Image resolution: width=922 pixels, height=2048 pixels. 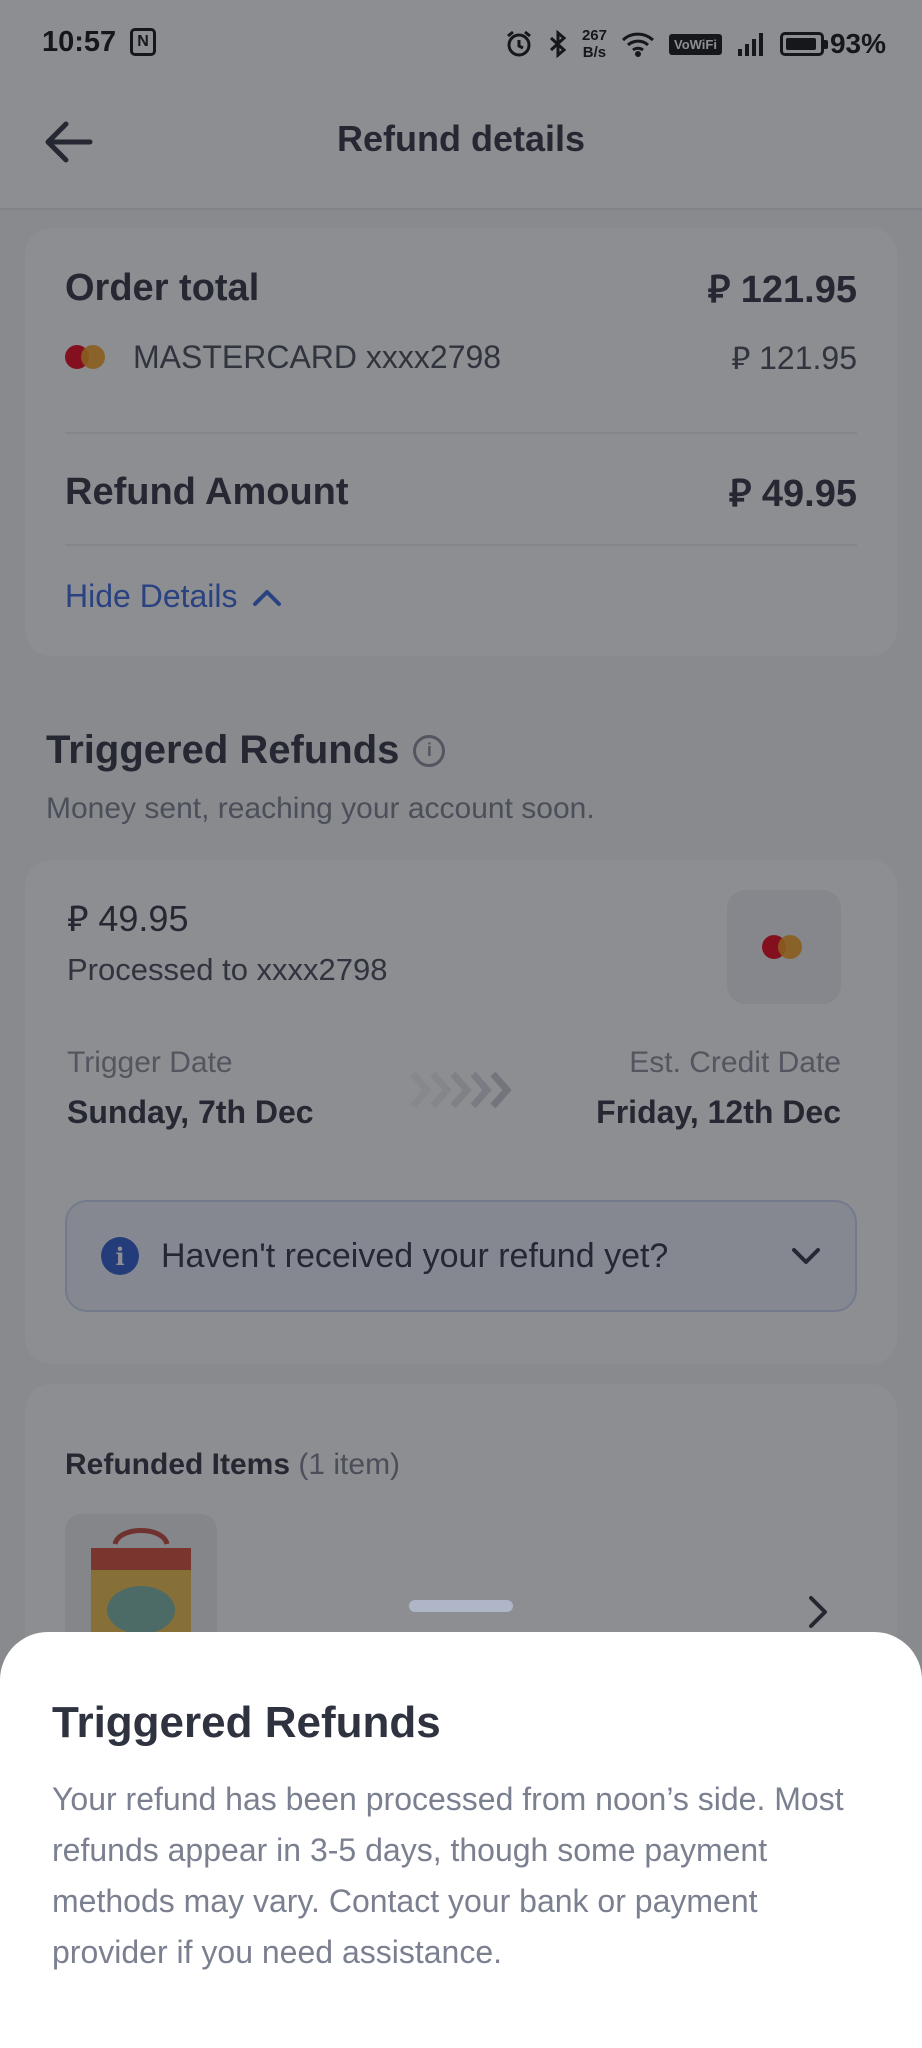 I want to click on sheet-title: Triggered Refunds, so click(x=246, y=1722).